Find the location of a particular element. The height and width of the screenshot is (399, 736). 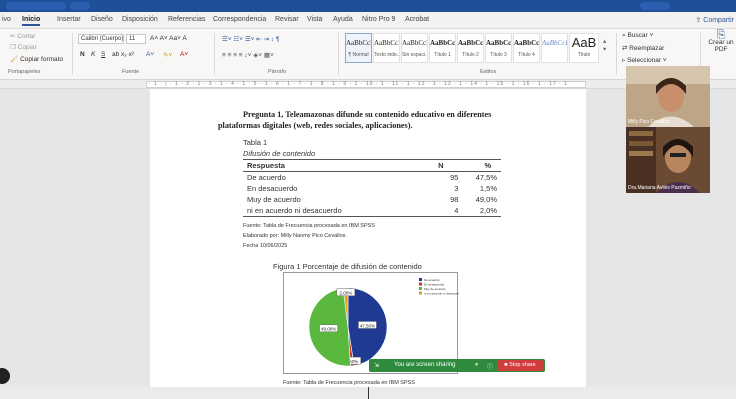

paragraph-group-label: Párrafo is located at coordinates (277, 72).